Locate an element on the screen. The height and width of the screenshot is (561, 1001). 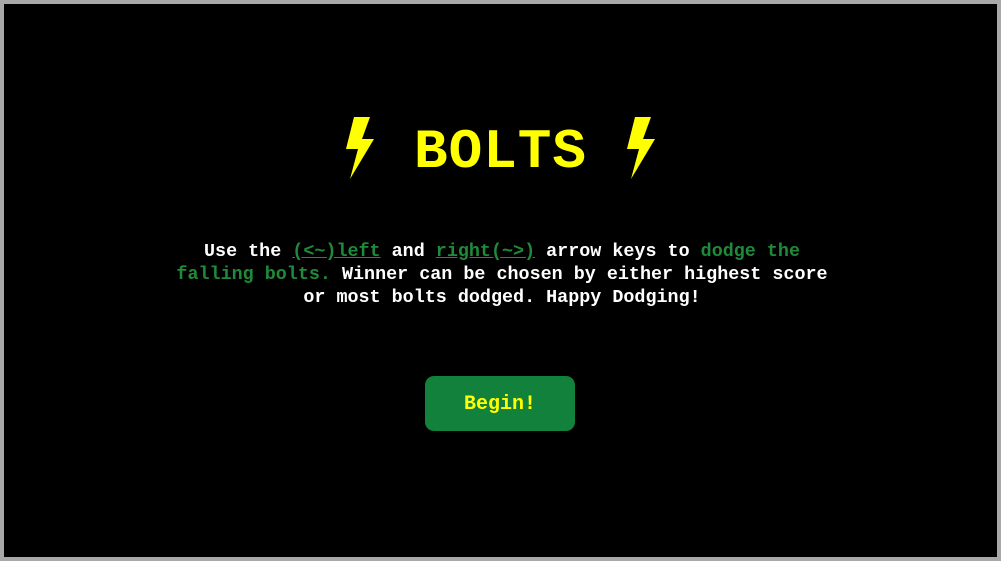
instructions-part-3: arrow keys to is located at coordinates (618, 251).